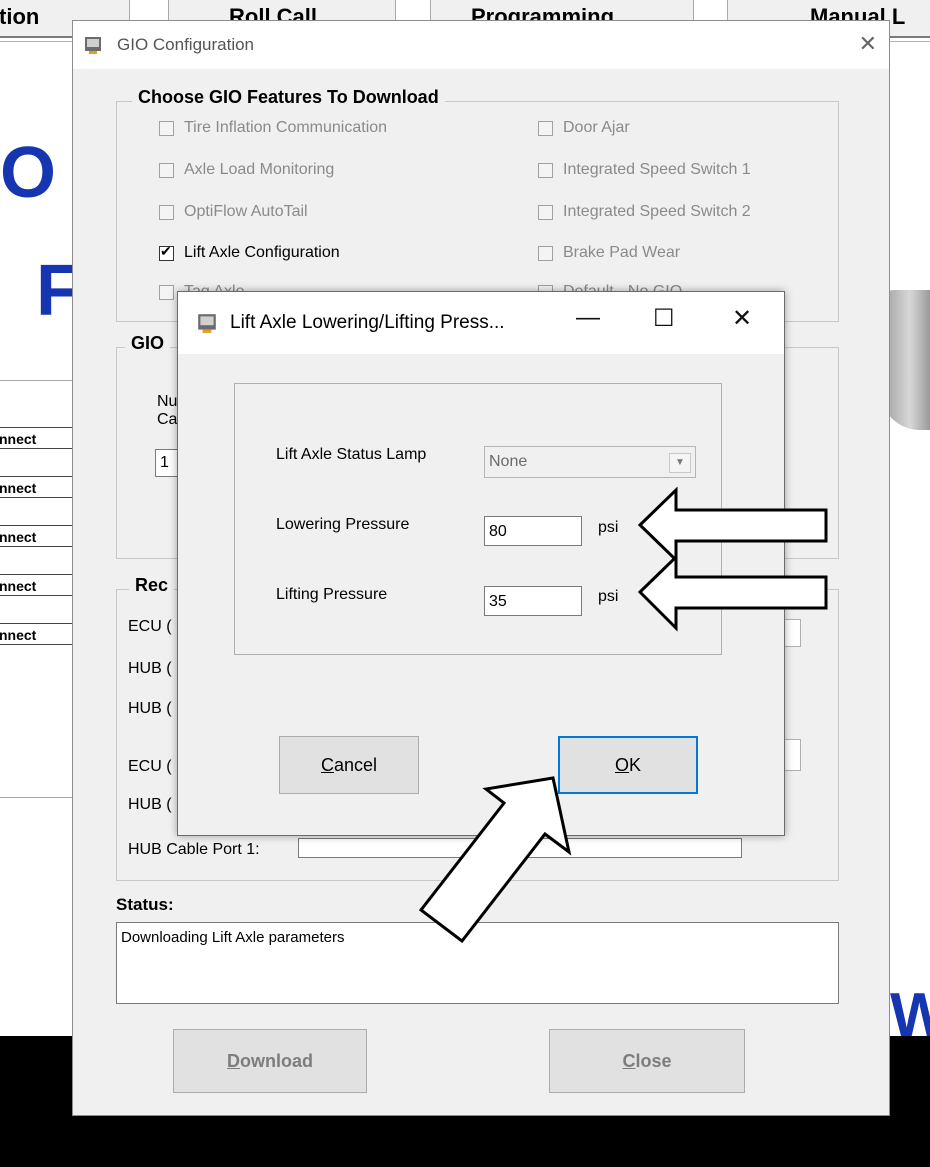 The height and width of the screenshot is (1167, 930). I want to click on arrow-to-lowering-pressure, so click(732, 525).